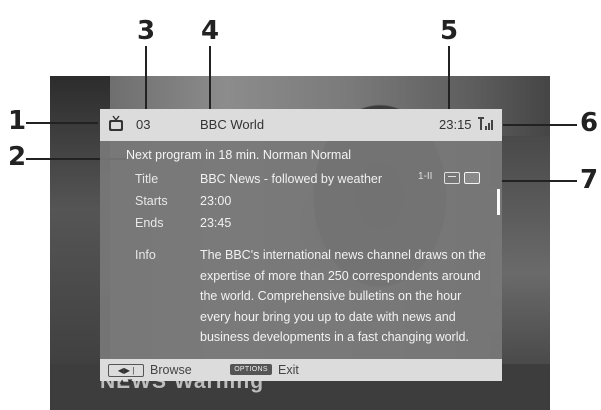  What do you see at coordinates (239, 155) in the screenshot?
I see `next-program-text: Next program in 18 min. Norman Normal` at bounding box center [239, 155].